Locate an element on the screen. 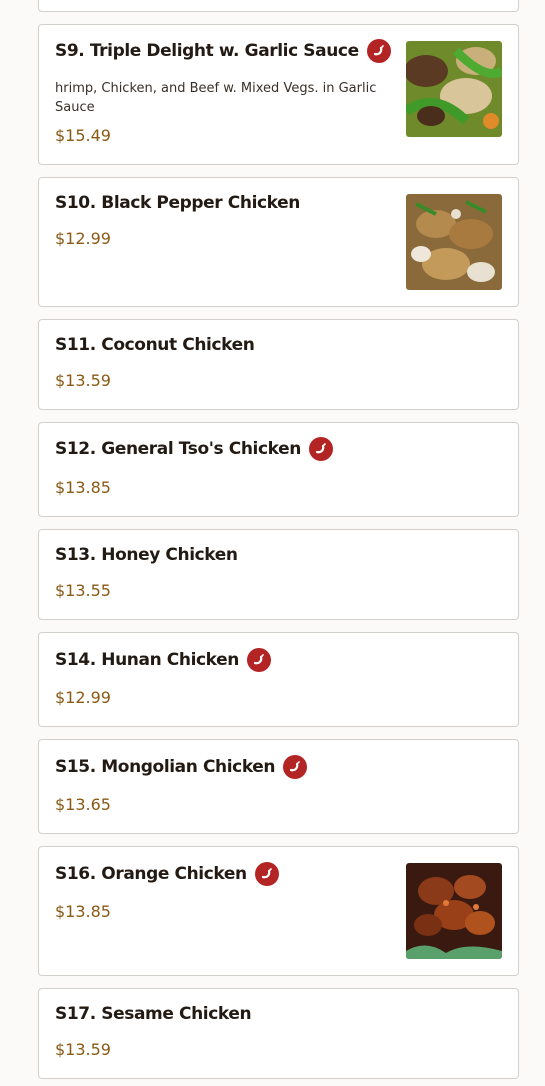 Image resolution: width=545 pixels, height=1086 pixels. item-name: S16. Orange Chicken is located at coordinates (151, 874).